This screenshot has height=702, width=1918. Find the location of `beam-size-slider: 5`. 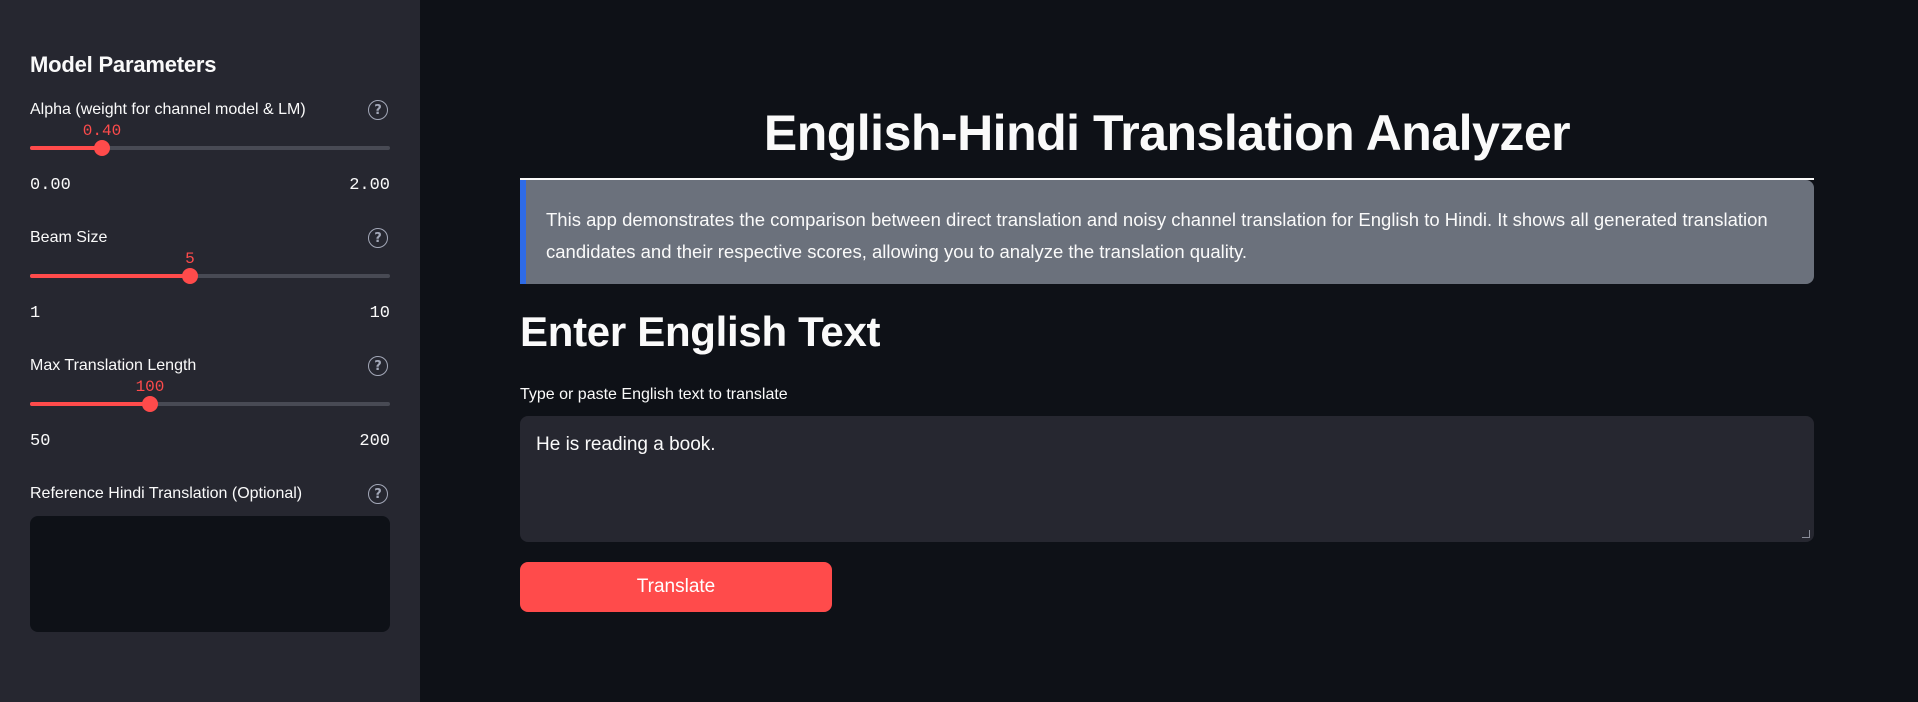

beam-size-slider: 5 is located at coordinates (210, 276).